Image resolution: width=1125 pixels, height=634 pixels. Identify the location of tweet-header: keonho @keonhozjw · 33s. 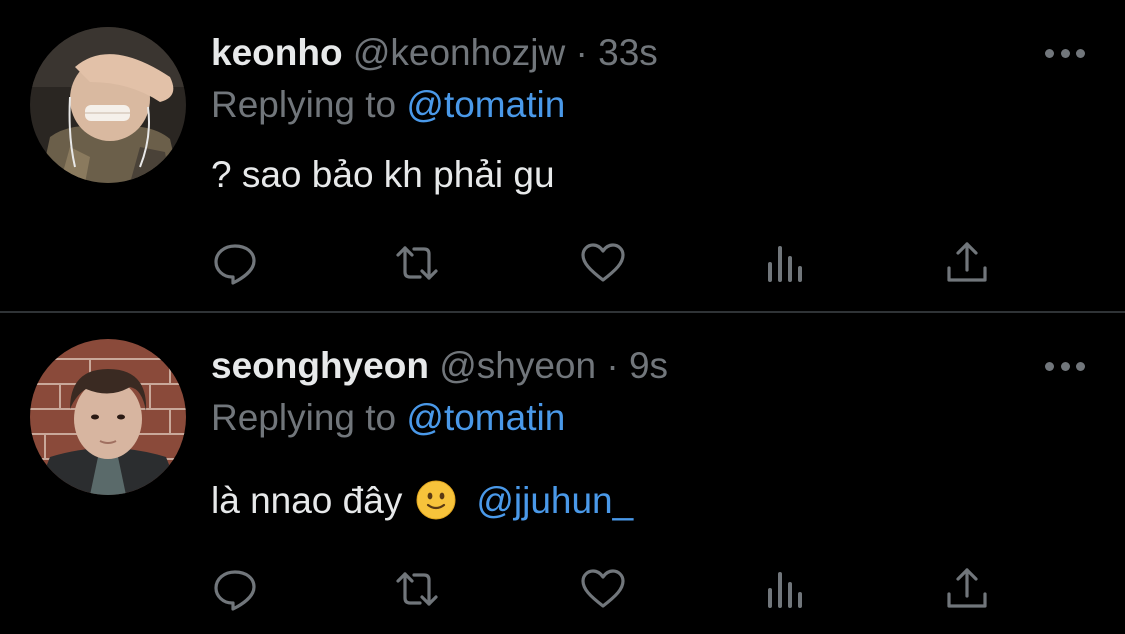
(434, 53).